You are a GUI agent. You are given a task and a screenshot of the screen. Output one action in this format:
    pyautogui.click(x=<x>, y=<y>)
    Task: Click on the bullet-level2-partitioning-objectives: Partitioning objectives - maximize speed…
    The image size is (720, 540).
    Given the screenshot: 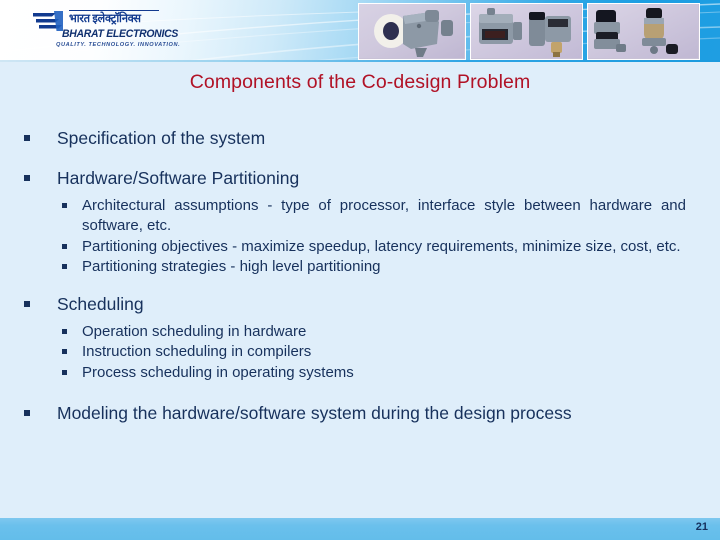 What is the action you would take?
    pyautogui.click(x=360, y=247)
    